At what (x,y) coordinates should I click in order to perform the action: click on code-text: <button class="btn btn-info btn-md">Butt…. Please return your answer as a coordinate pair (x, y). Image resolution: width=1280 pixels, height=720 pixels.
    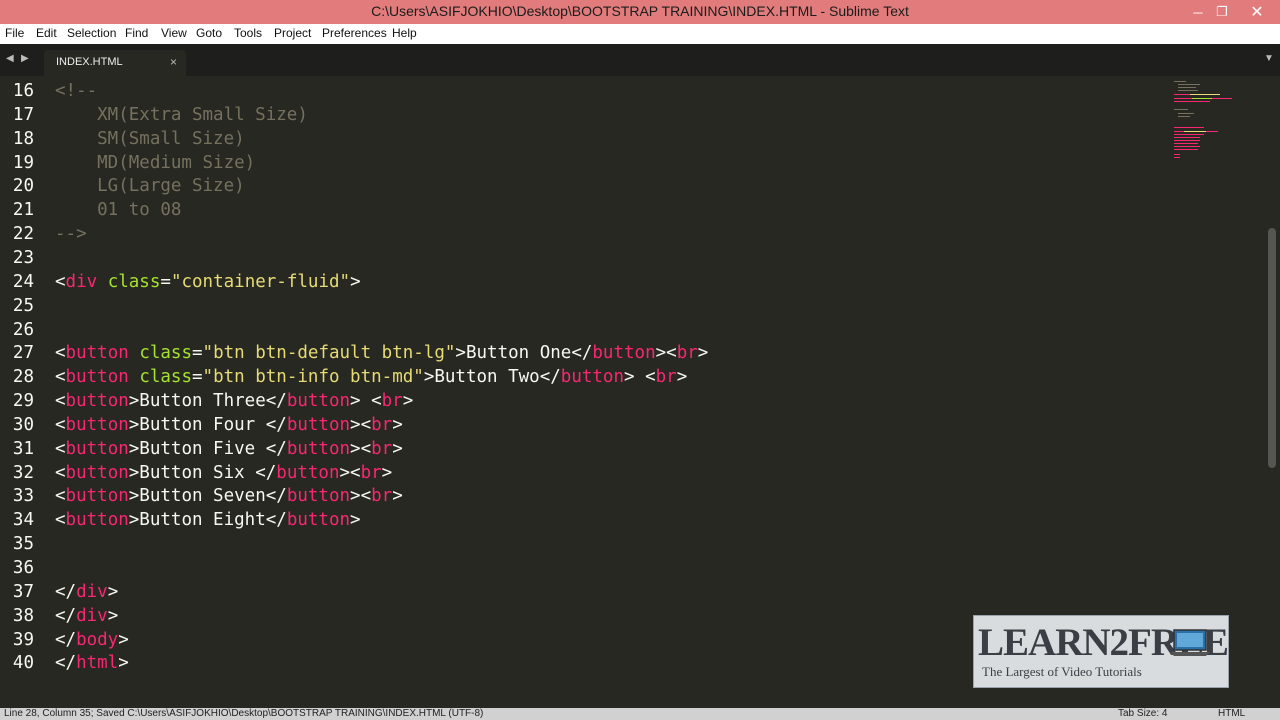
    Looking at the image, I should click on (371, 377).